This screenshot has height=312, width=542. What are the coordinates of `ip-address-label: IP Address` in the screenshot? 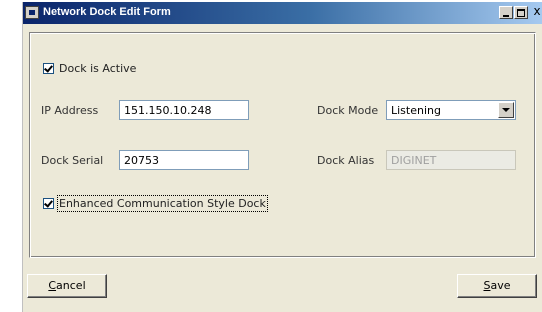 It's located at (70, 110).